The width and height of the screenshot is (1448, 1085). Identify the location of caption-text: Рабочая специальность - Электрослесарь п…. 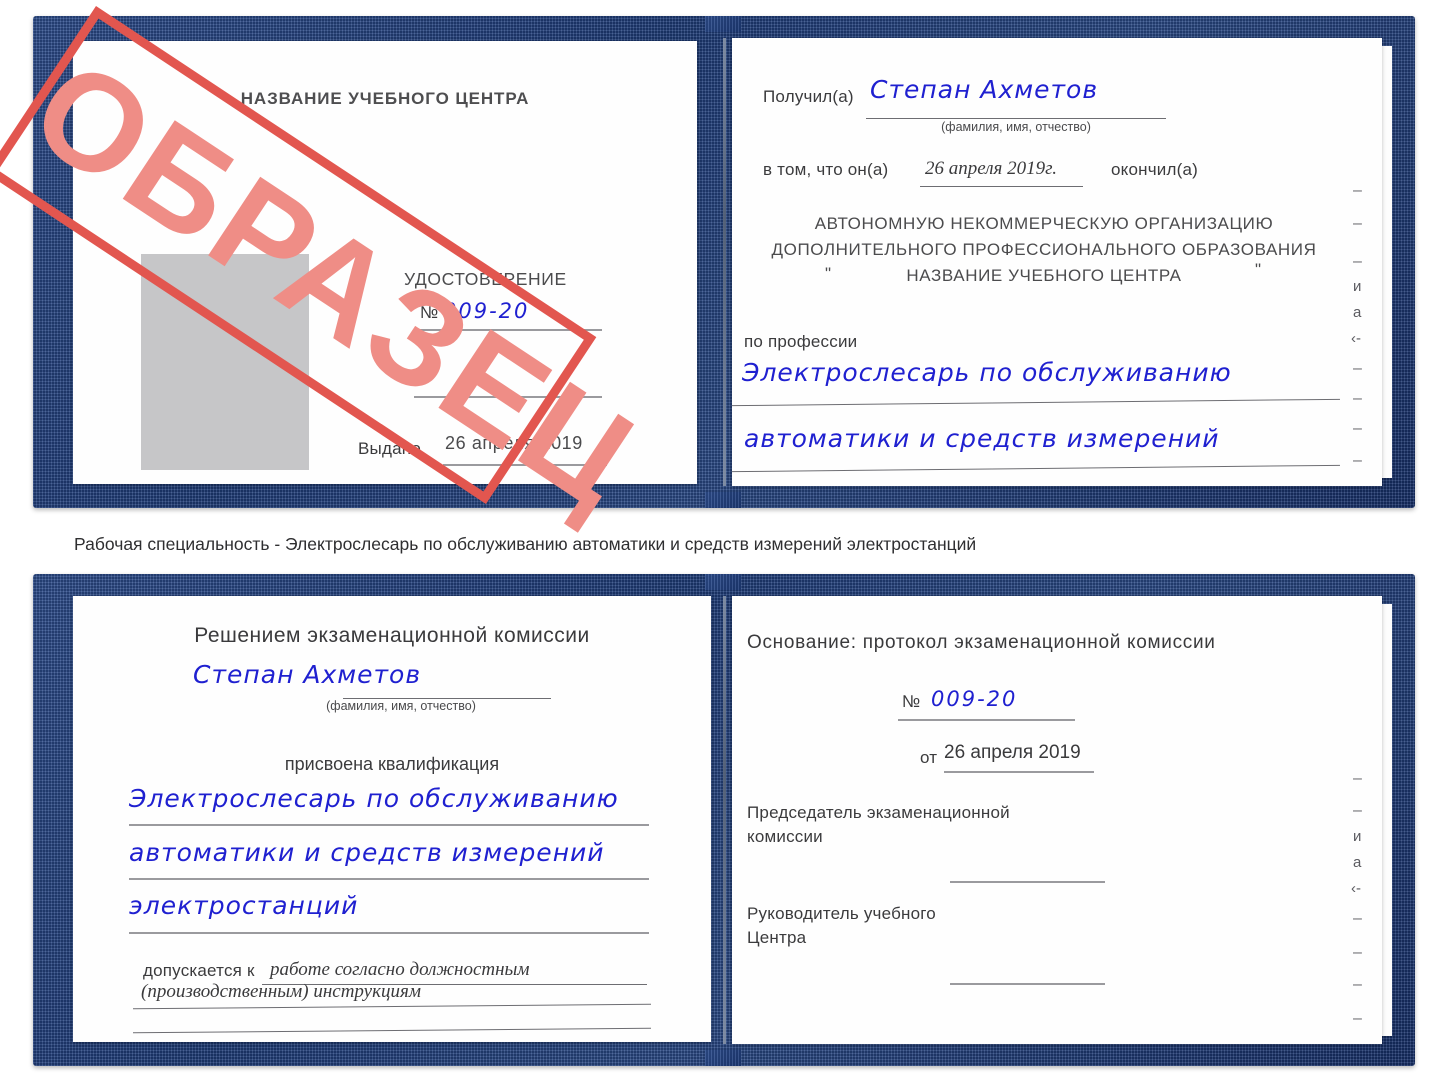
(525, 544).